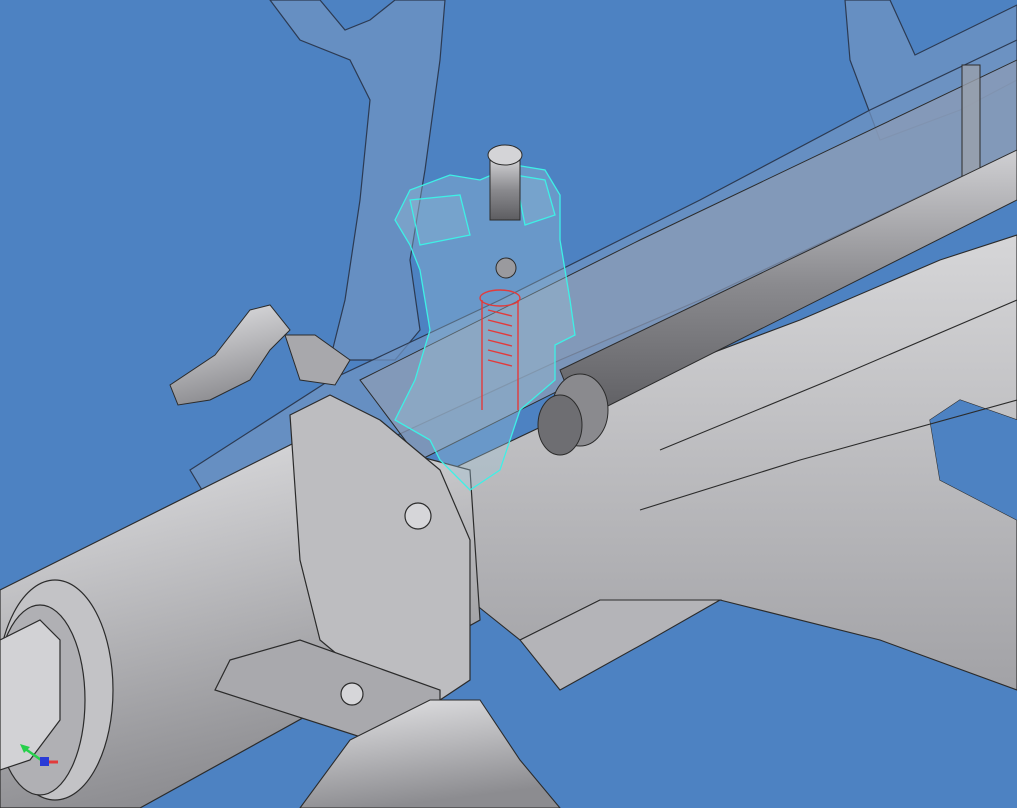 The width and height of the screenshot is (1017, 808). Describe the element at coordinates (352, 694) in the screenshot. I see `screw-head-lower` at that location.